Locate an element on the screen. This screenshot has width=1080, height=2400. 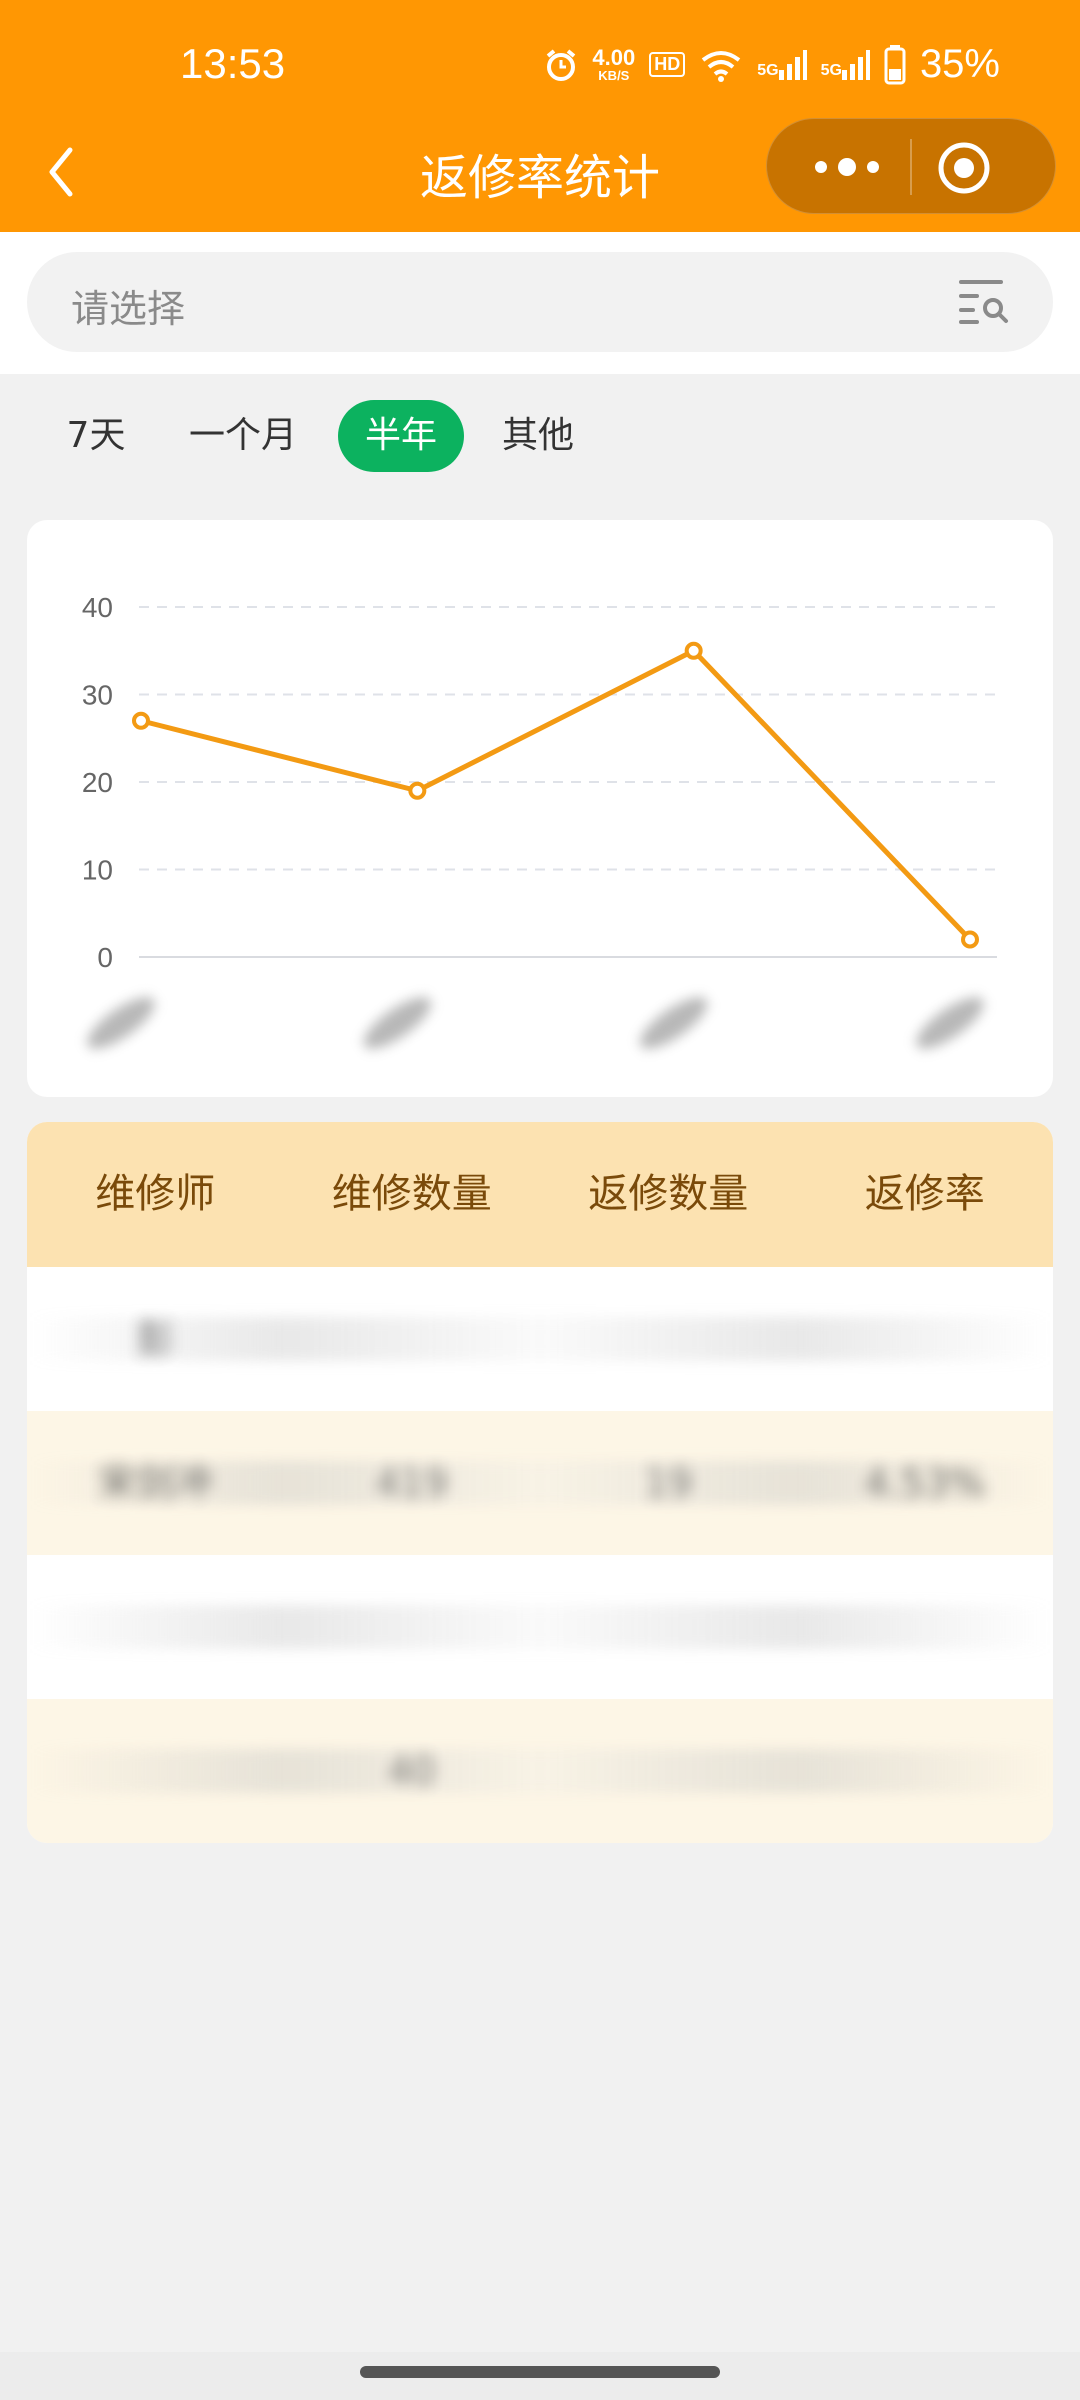
period-tabs: 7天 一个月 半年 其他 is located at coordinates (540, 437).